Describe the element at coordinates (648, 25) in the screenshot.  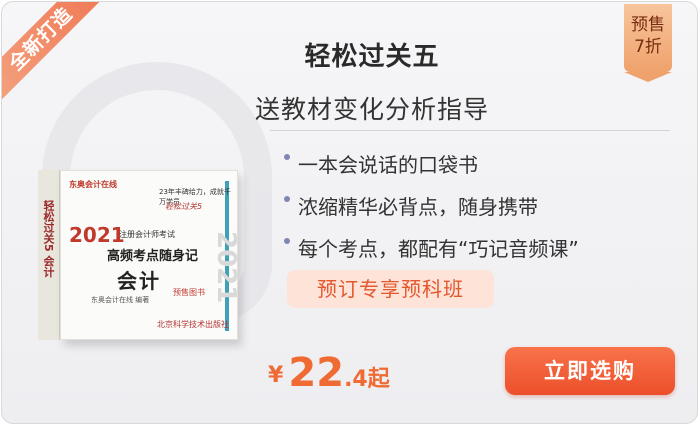
I see `presale-line1: 预售` at that location.